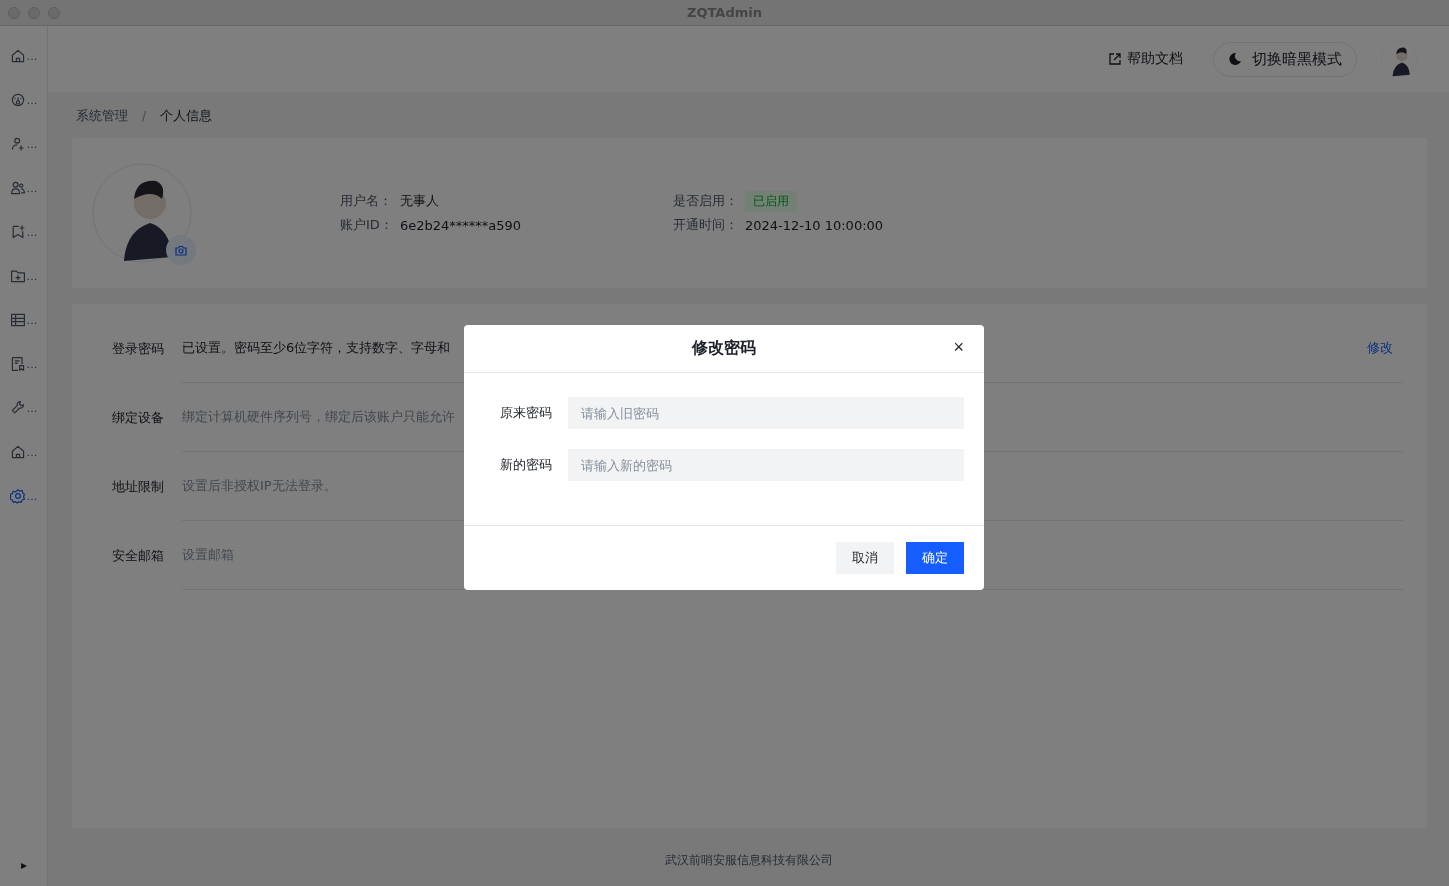  What do you see at coordinates (138, 348) in the screenshot?
I see `setting-label: 登录密码` at bounding box center [138, 348].